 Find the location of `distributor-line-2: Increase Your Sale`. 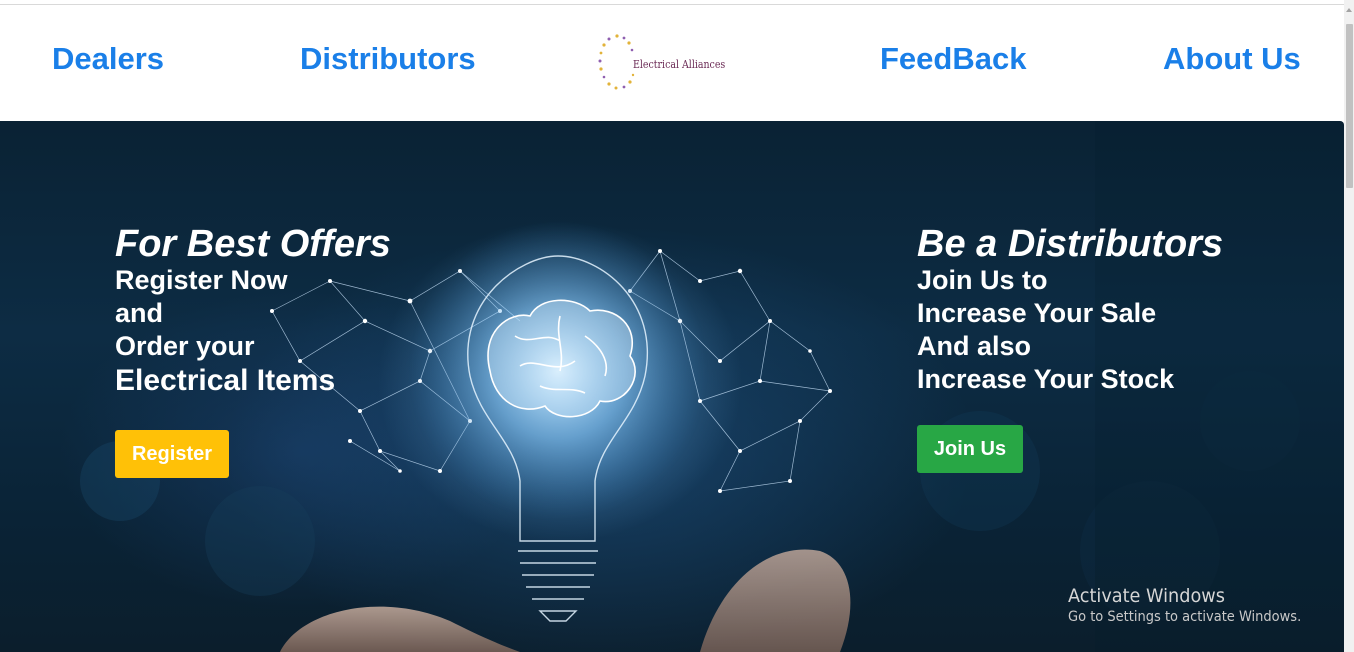

distributor-line-2: Increase Your Sale is located at coordinates (1037, 313).